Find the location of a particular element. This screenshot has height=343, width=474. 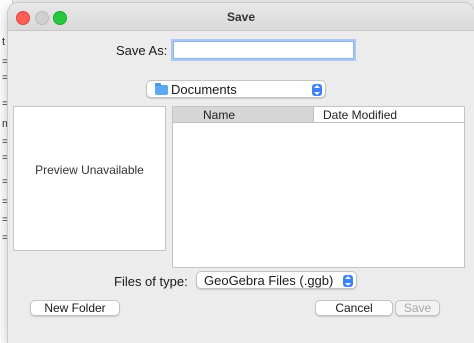

save-button: Save is located at coordinates (417, 308).